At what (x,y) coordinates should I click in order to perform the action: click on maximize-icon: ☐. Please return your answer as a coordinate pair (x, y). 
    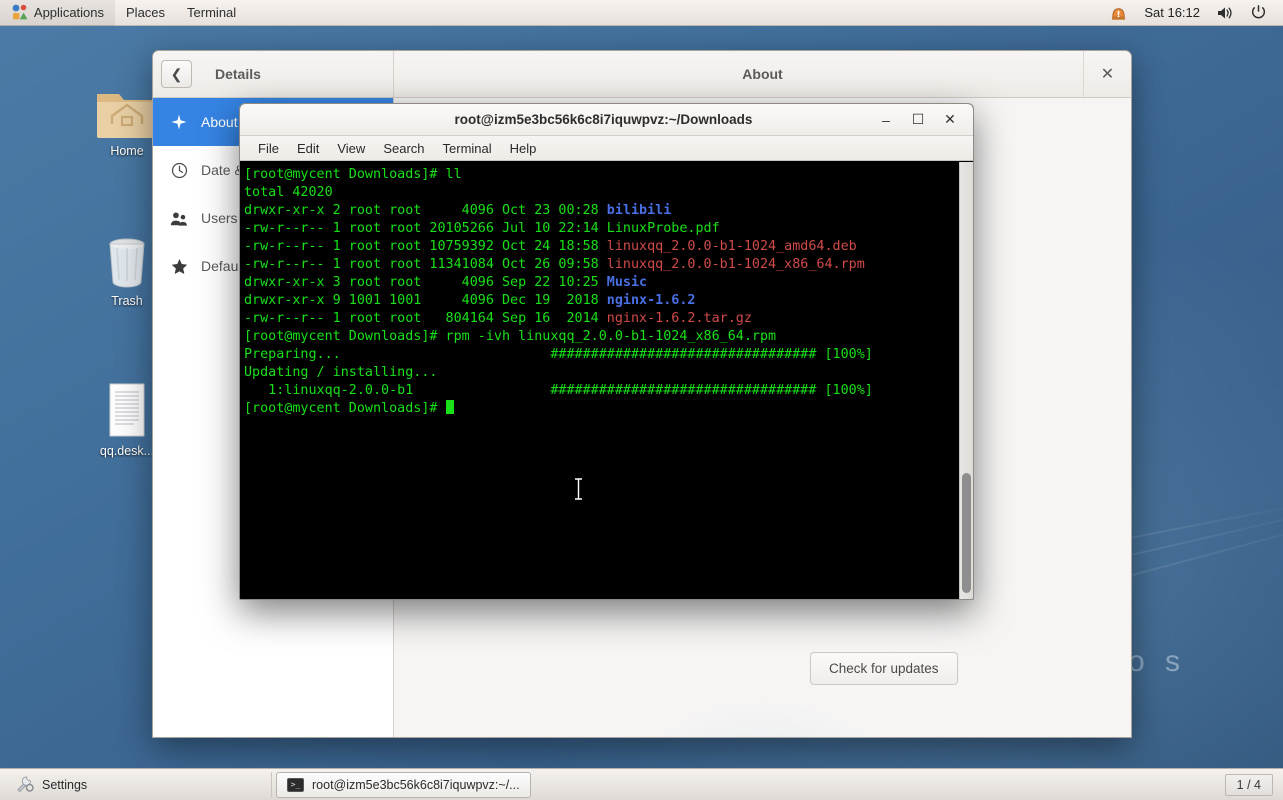
    Looking at the image, I should click on (918, 119).